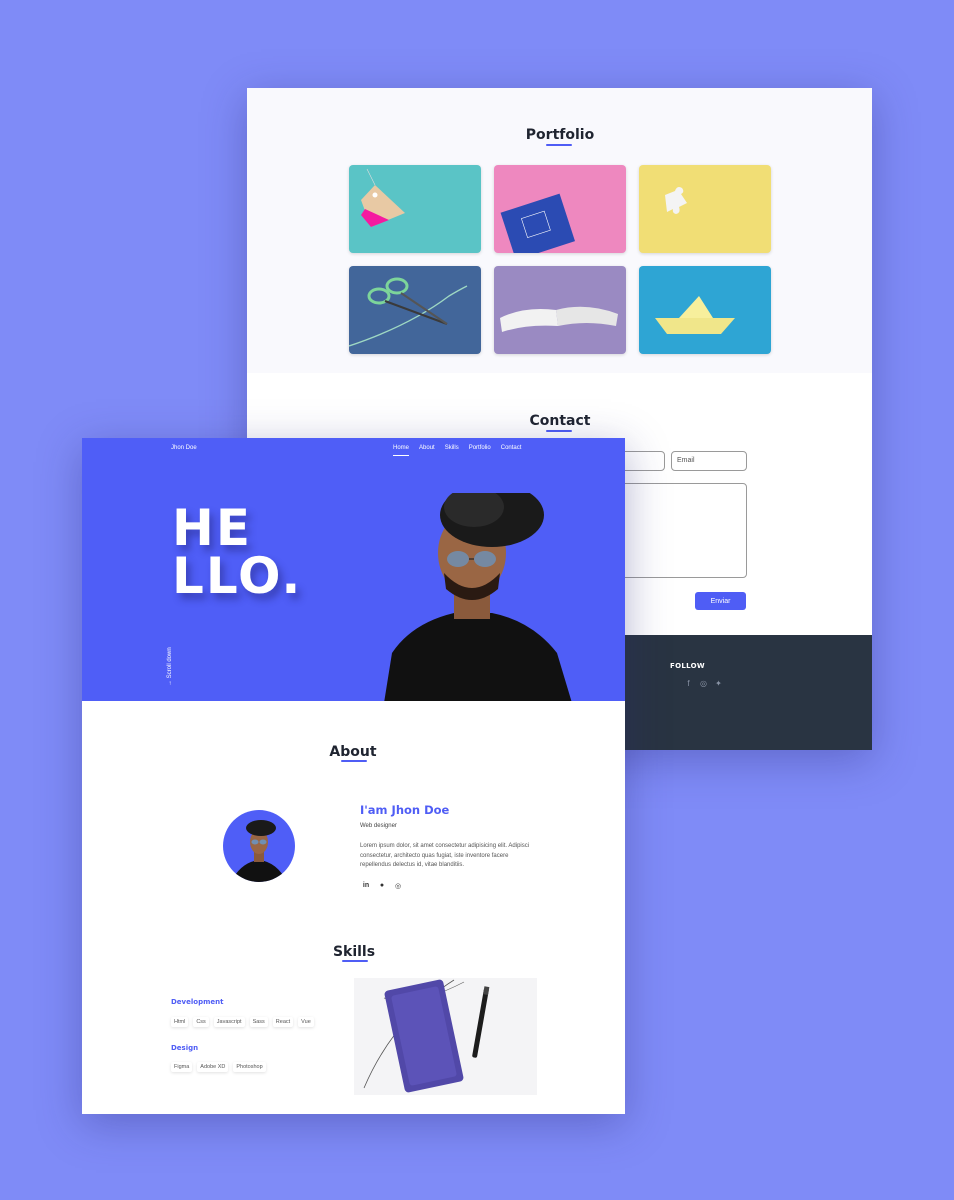 The height and width of the screenshot is (1200, 954). I want to click on skill-tag: Html, so click(180, 1022).